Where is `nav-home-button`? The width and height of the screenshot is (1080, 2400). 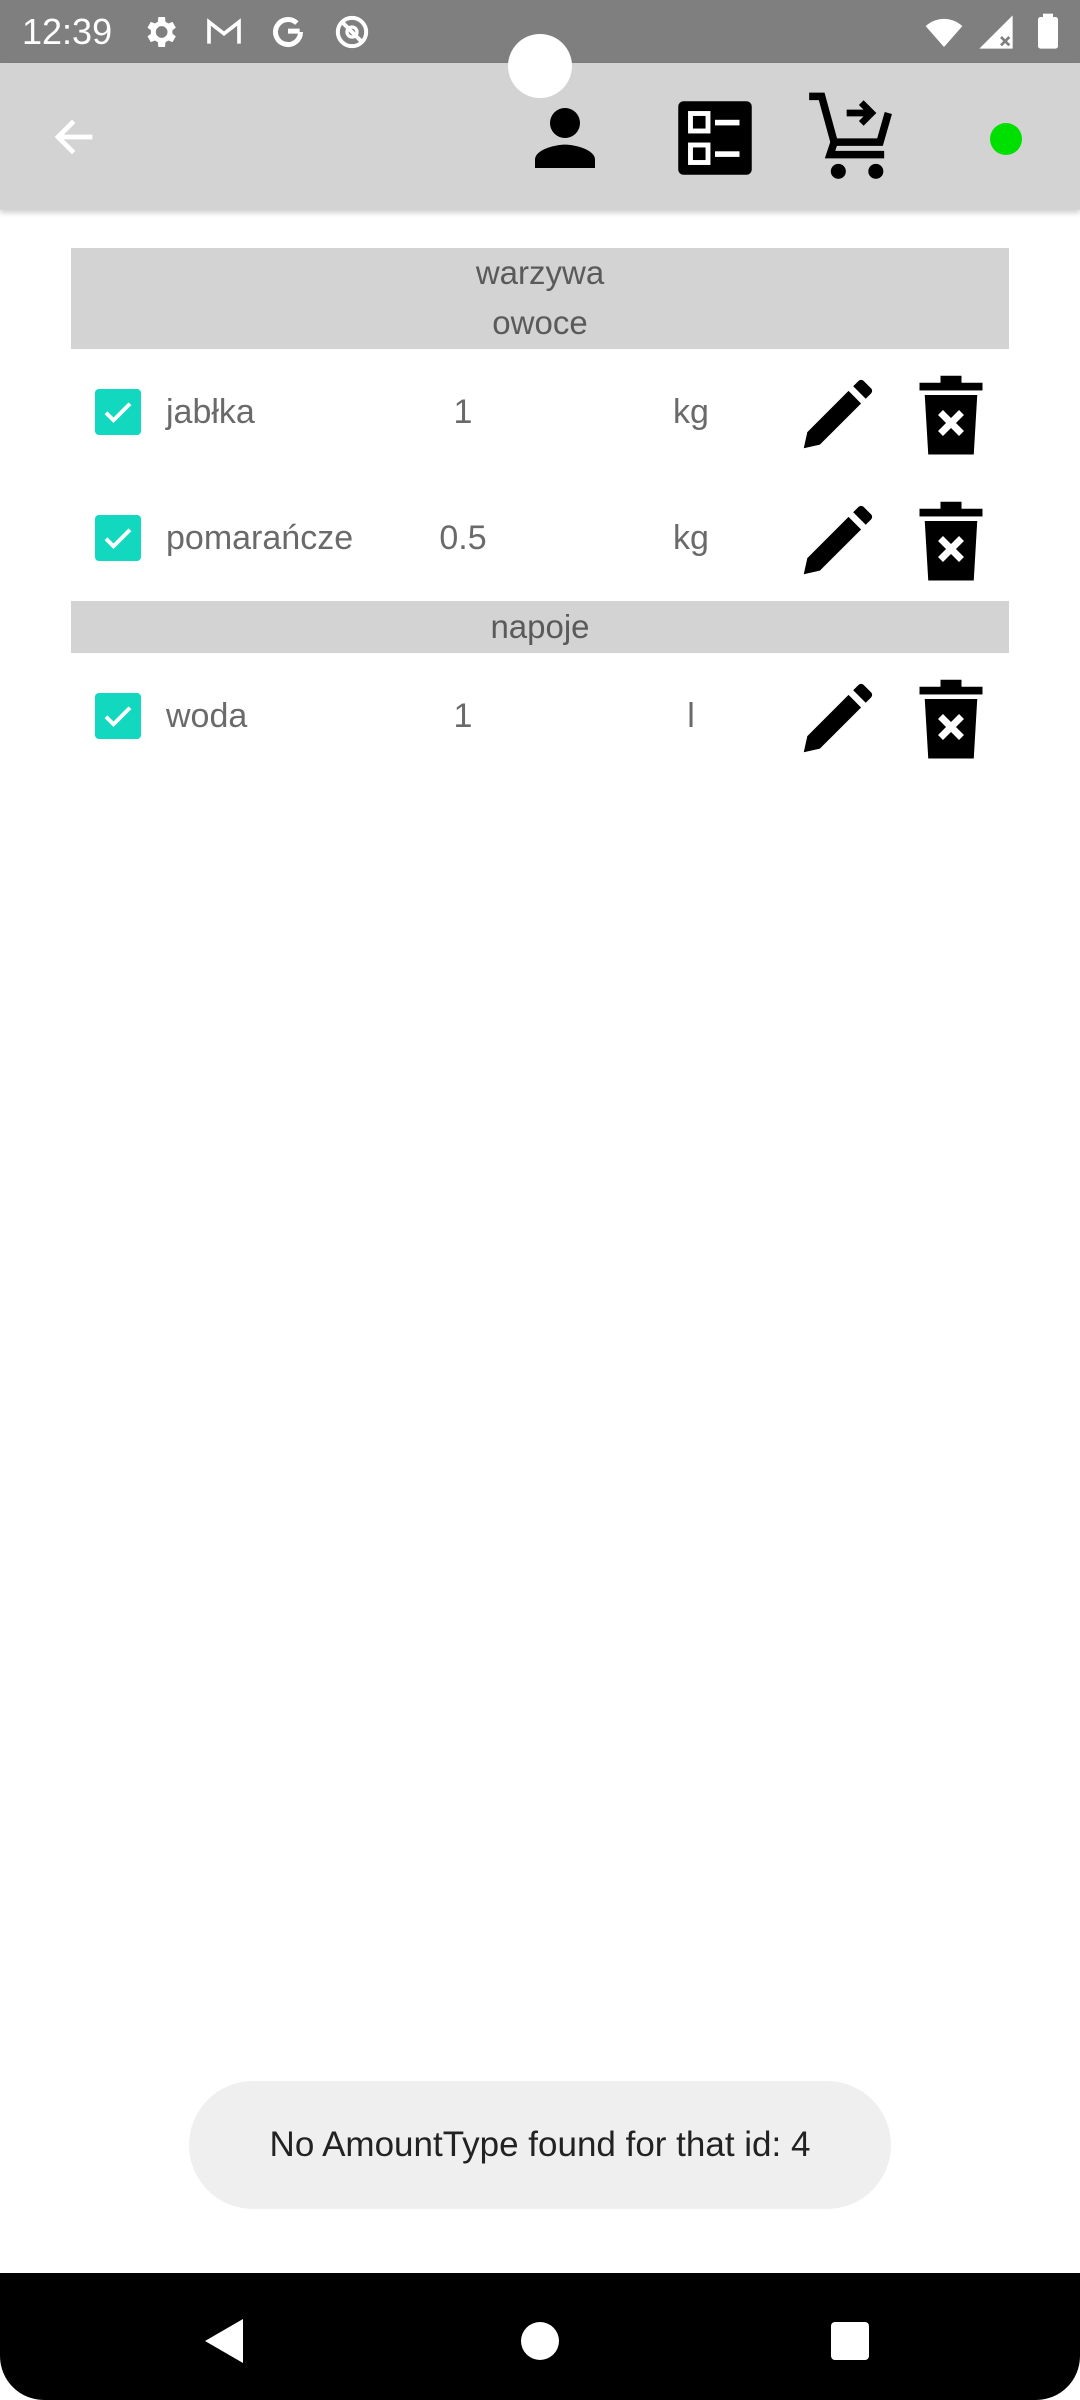
nav-home-button is located at coordinates (540, 2341).